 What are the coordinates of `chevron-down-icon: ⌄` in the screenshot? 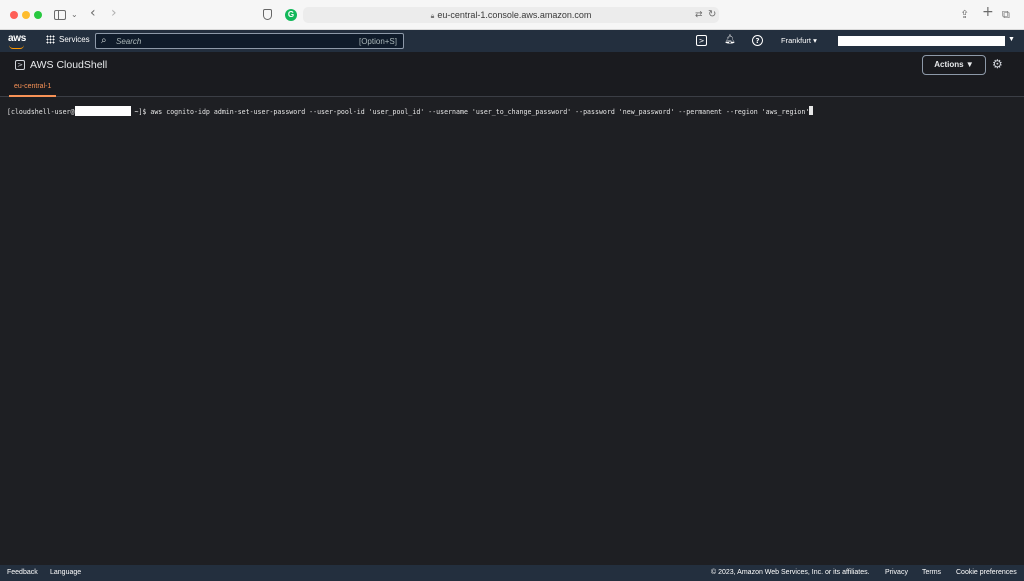 It's located at (74, 15).